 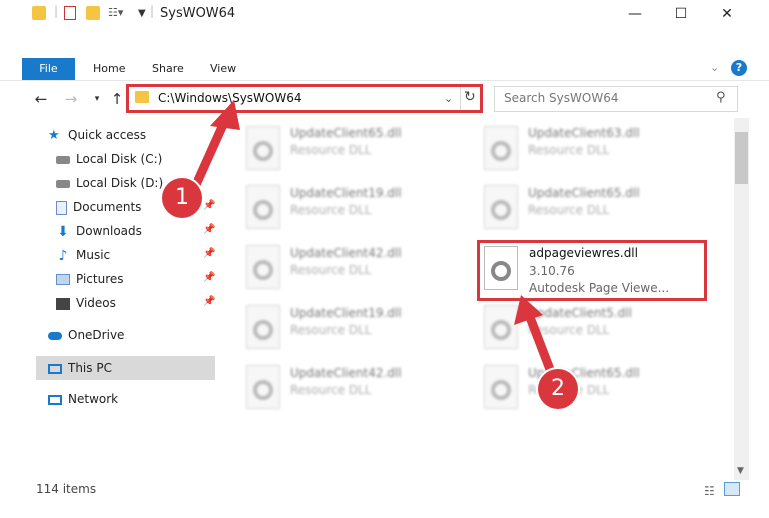 What do you see at coordinates (182, 198) in the screenshot?
I see `callout-badge-1: 1` at bounding box center [182, 198].